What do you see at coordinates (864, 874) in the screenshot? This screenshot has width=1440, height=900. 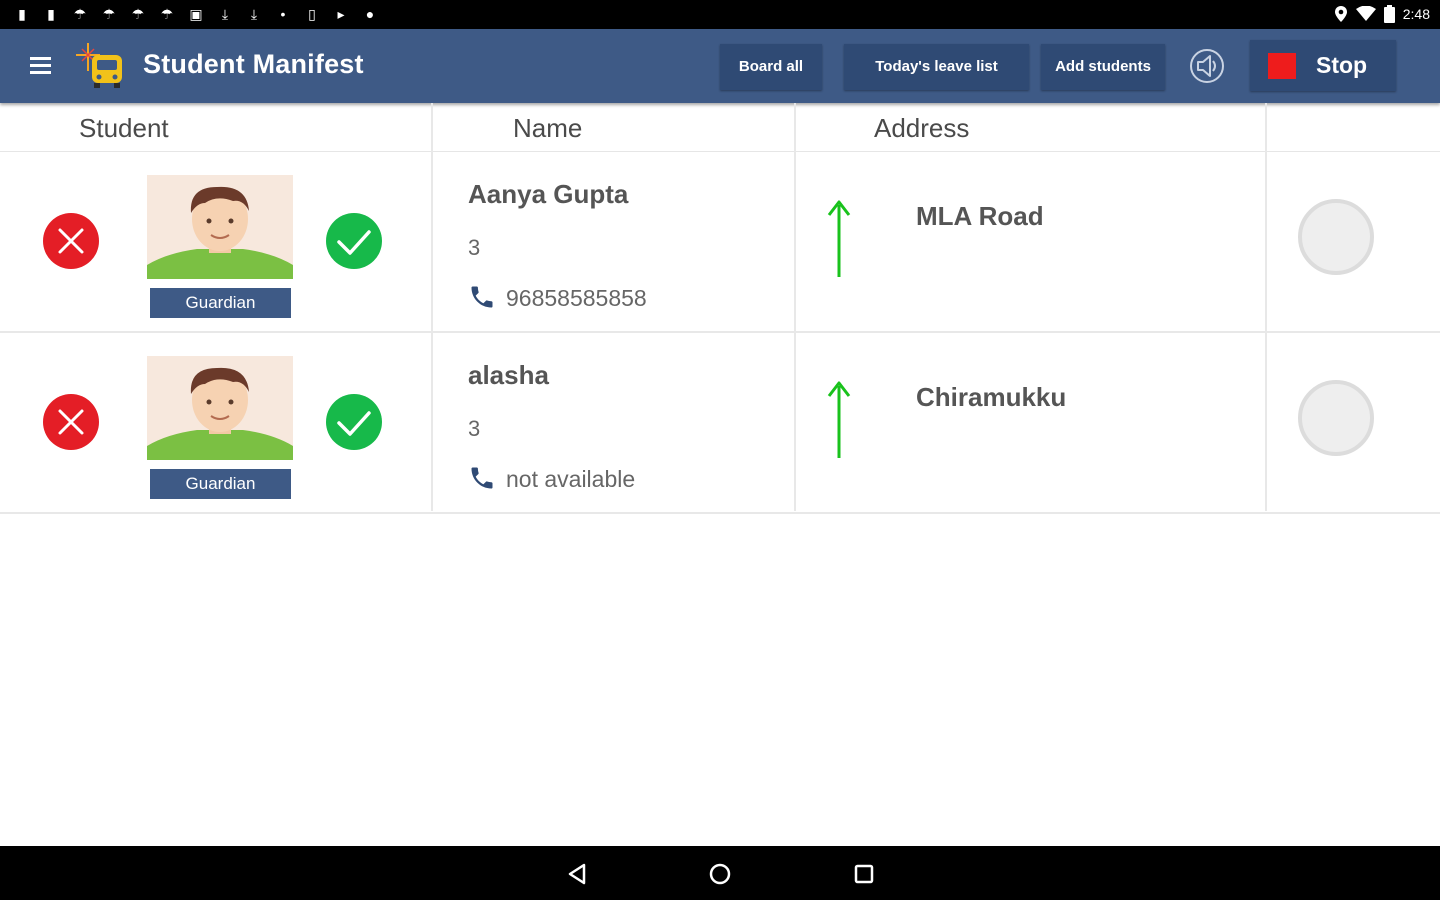 I see `recents-icon` at bounding box center [864, 874].